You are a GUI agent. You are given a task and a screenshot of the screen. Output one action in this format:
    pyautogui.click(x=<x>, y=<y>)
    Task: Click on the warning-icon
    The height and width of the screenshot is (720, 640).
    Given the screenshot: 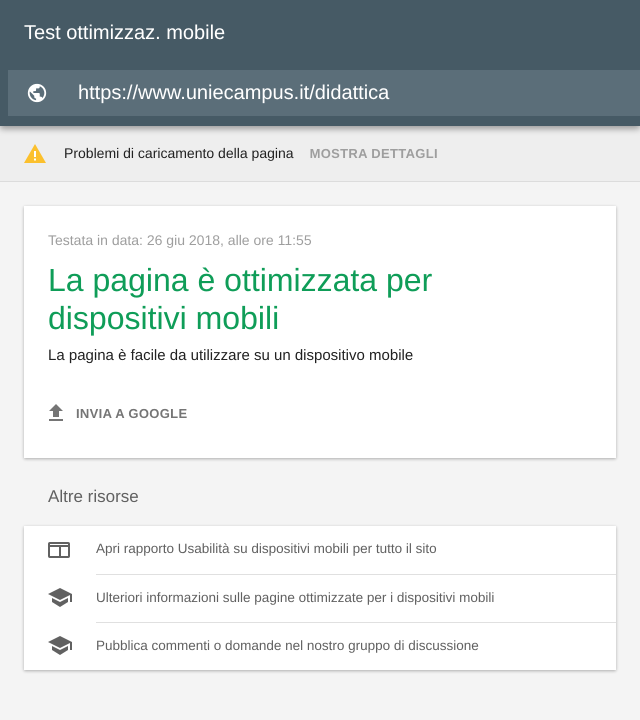 What is the action you would take?
    pyautogui.click(x=35, y=153)
    